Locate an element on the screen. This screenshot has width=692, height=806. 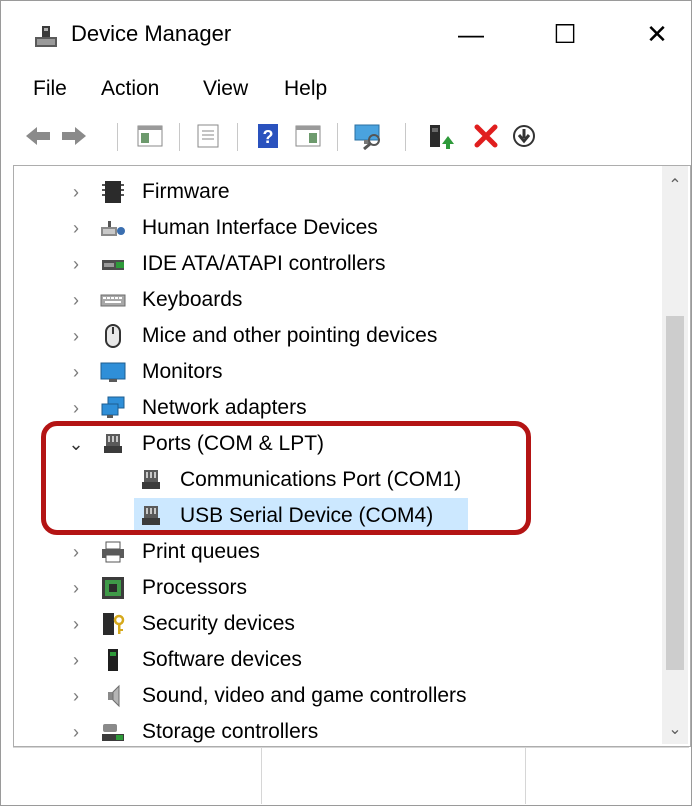
storage-controller-icon is located at coordinates (113, 732).